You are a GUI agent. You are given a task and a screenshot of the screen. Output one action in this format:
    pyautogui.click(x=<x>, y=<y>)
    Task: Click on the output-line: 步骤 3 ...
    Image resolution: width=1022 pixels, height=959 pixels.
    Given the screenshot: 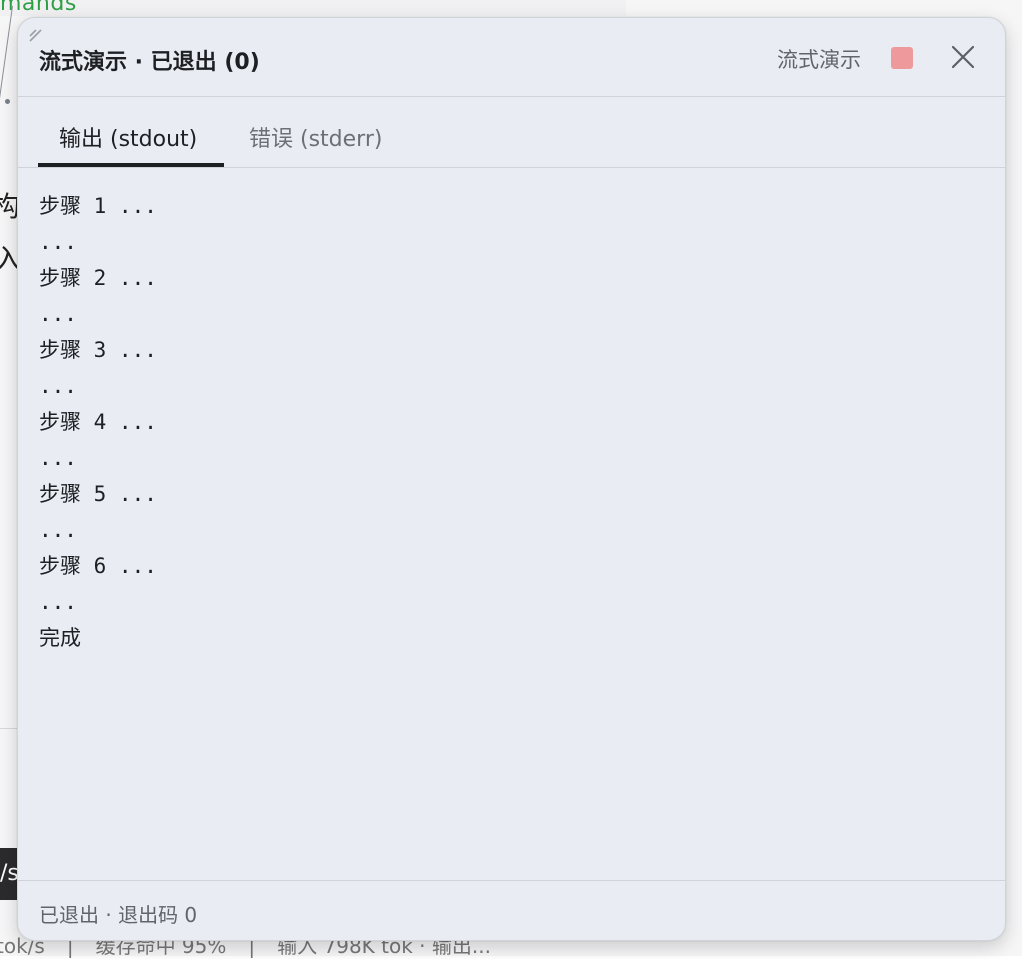 What is the action you would take?
    pyautogui.click(x=98, y=350)
    